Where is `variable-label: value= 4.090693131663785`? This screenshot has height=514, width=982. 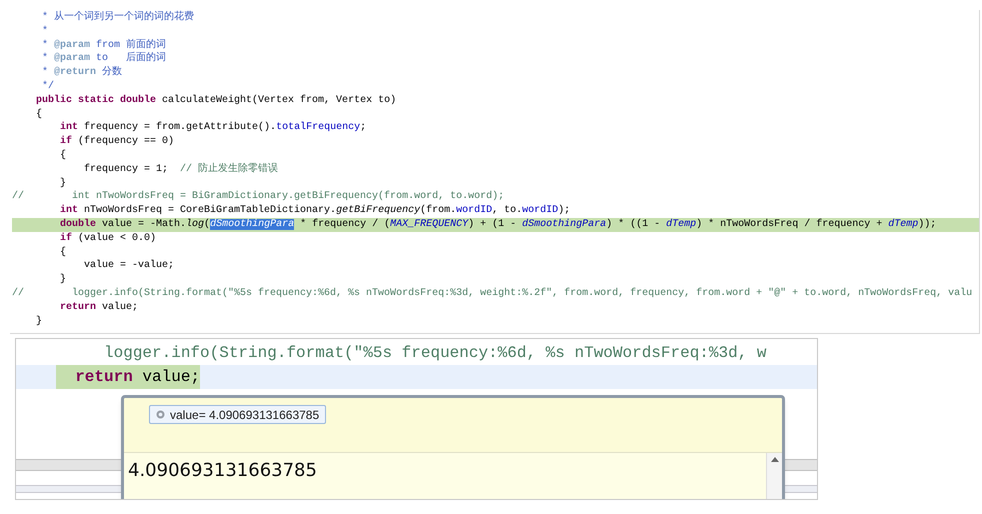
variable-label: value= 4.090693131663785 is located at coordinates (237, 414).